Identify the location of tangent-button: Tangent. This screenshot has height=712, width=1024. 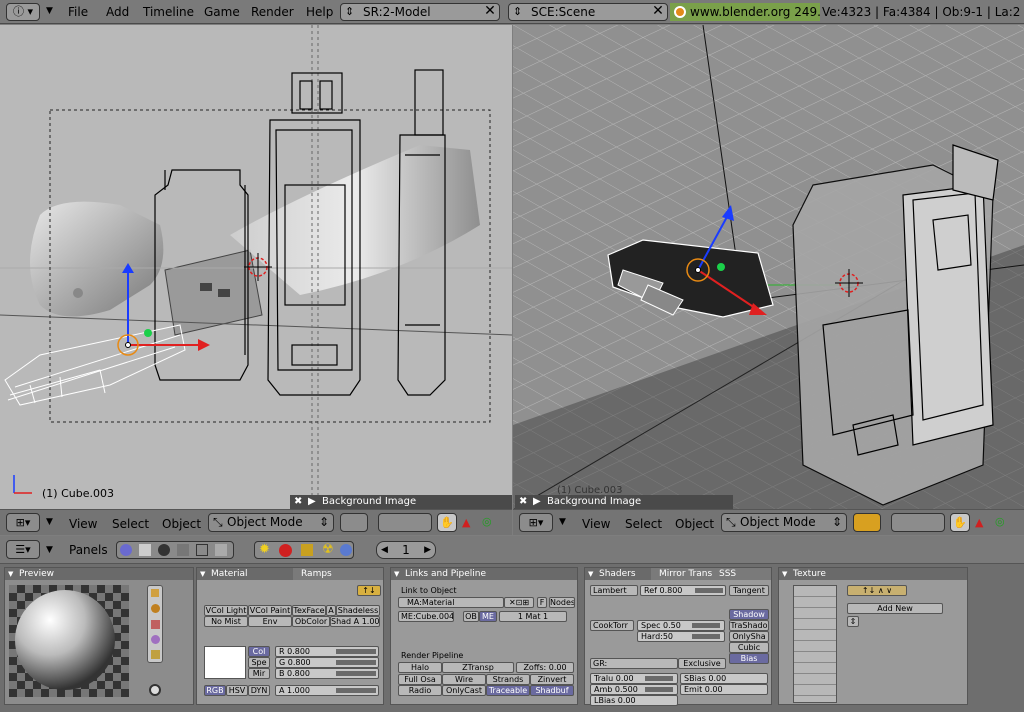
(749, 590).